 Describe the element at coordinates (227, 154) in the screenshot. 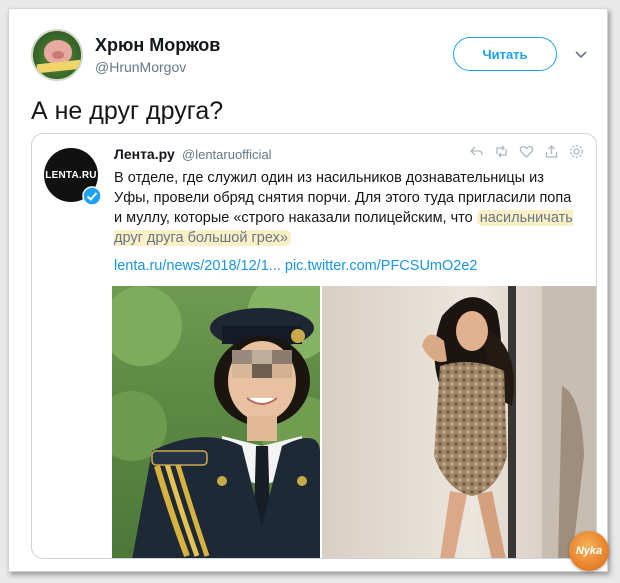

I see `quoted-handle: @lentaruofficial` at that location.